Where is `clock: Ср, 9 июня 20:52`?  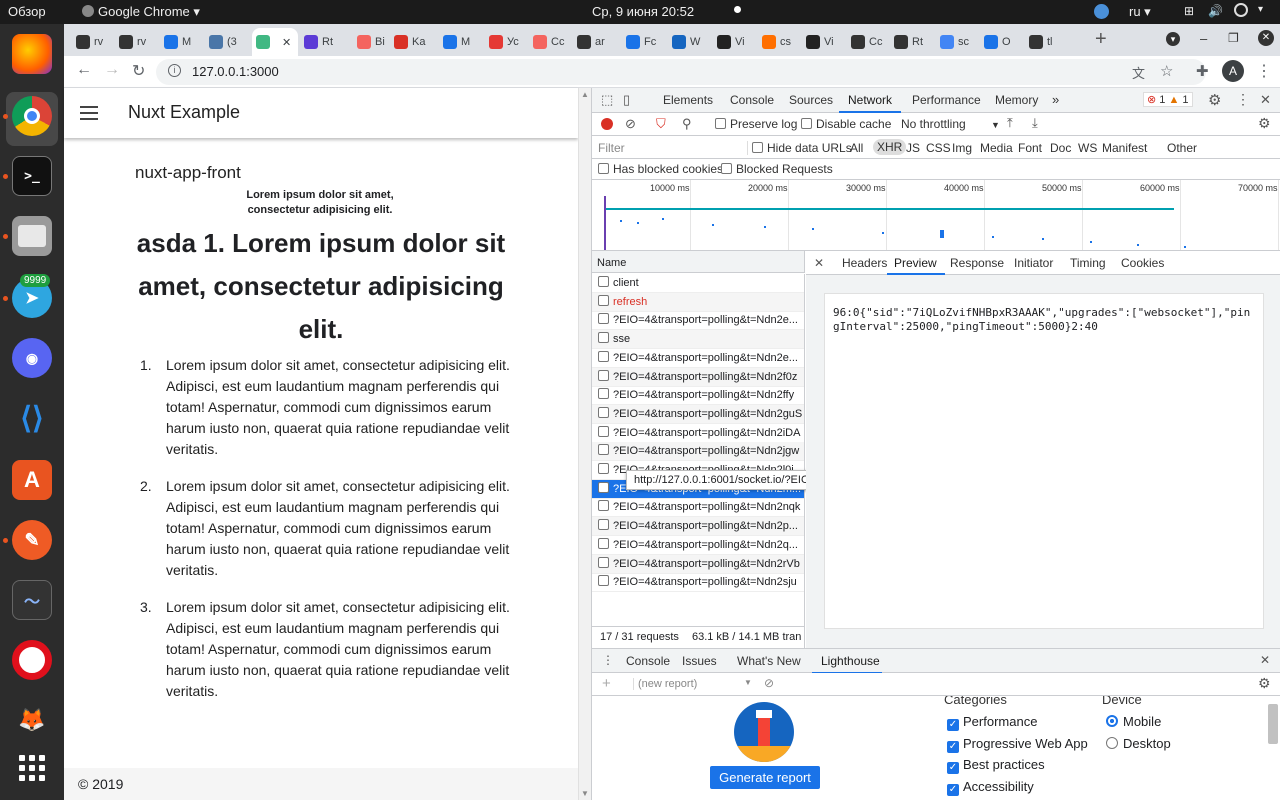 clock: Ср, 9 июня 20:52 is located at coordinates (643, 11).